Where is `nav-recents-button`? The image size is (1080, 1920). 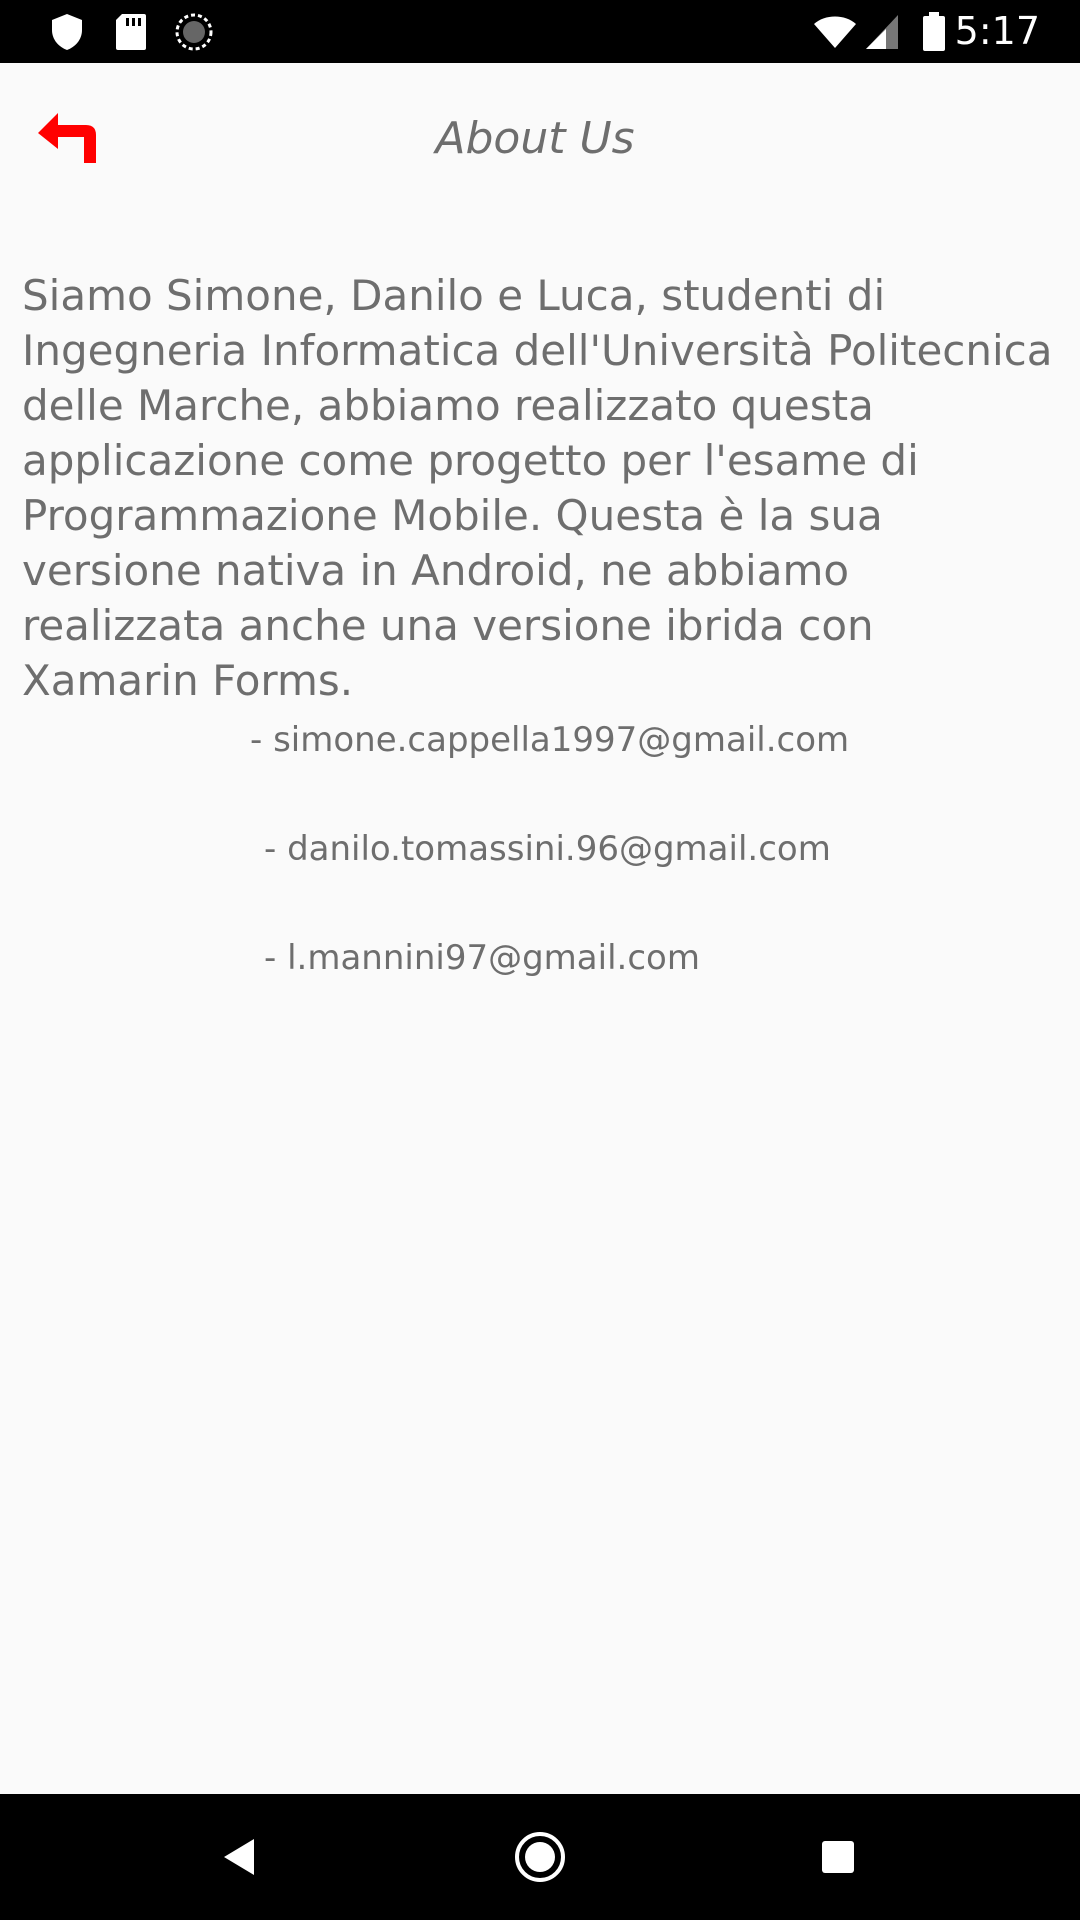 nav-recents-button is located at coordinates (838, 1857).